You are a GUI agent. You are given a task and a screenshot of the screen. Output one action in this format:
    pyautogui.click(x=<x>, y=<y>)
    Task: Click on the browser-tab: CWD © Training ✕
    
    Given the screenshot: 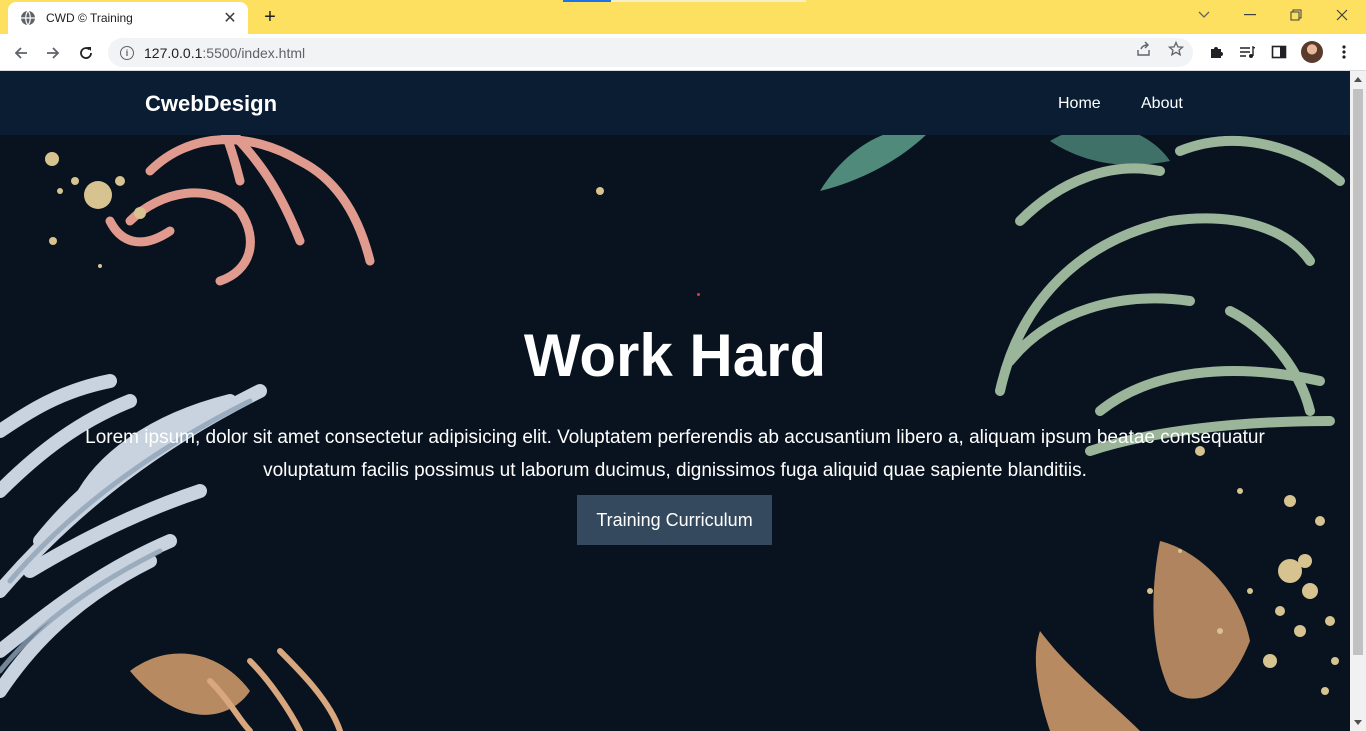 What is the action you would take?
    pyautogui.click(x=128, y=18)
    